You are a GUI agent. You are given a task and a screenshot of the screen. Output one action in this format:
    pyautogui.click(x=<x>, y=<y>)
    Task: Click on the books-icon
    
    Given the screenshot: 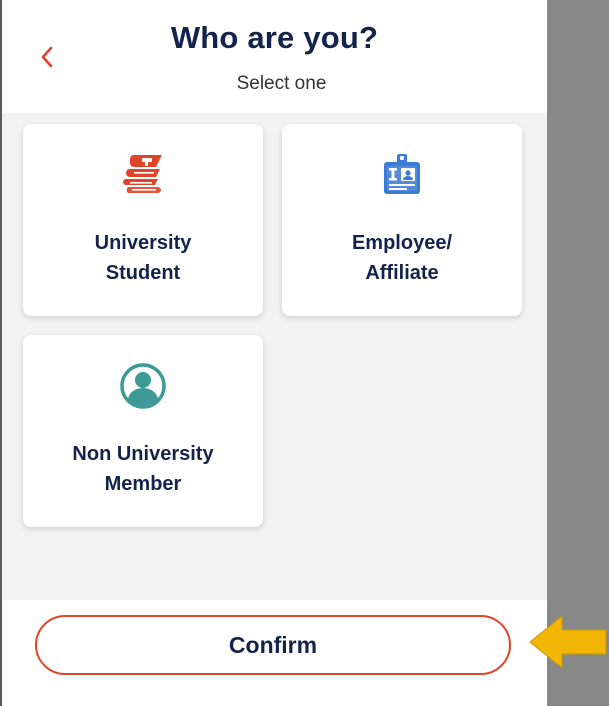 What is the action you would take?
    pyautogui.click(x=143, y=175)
    